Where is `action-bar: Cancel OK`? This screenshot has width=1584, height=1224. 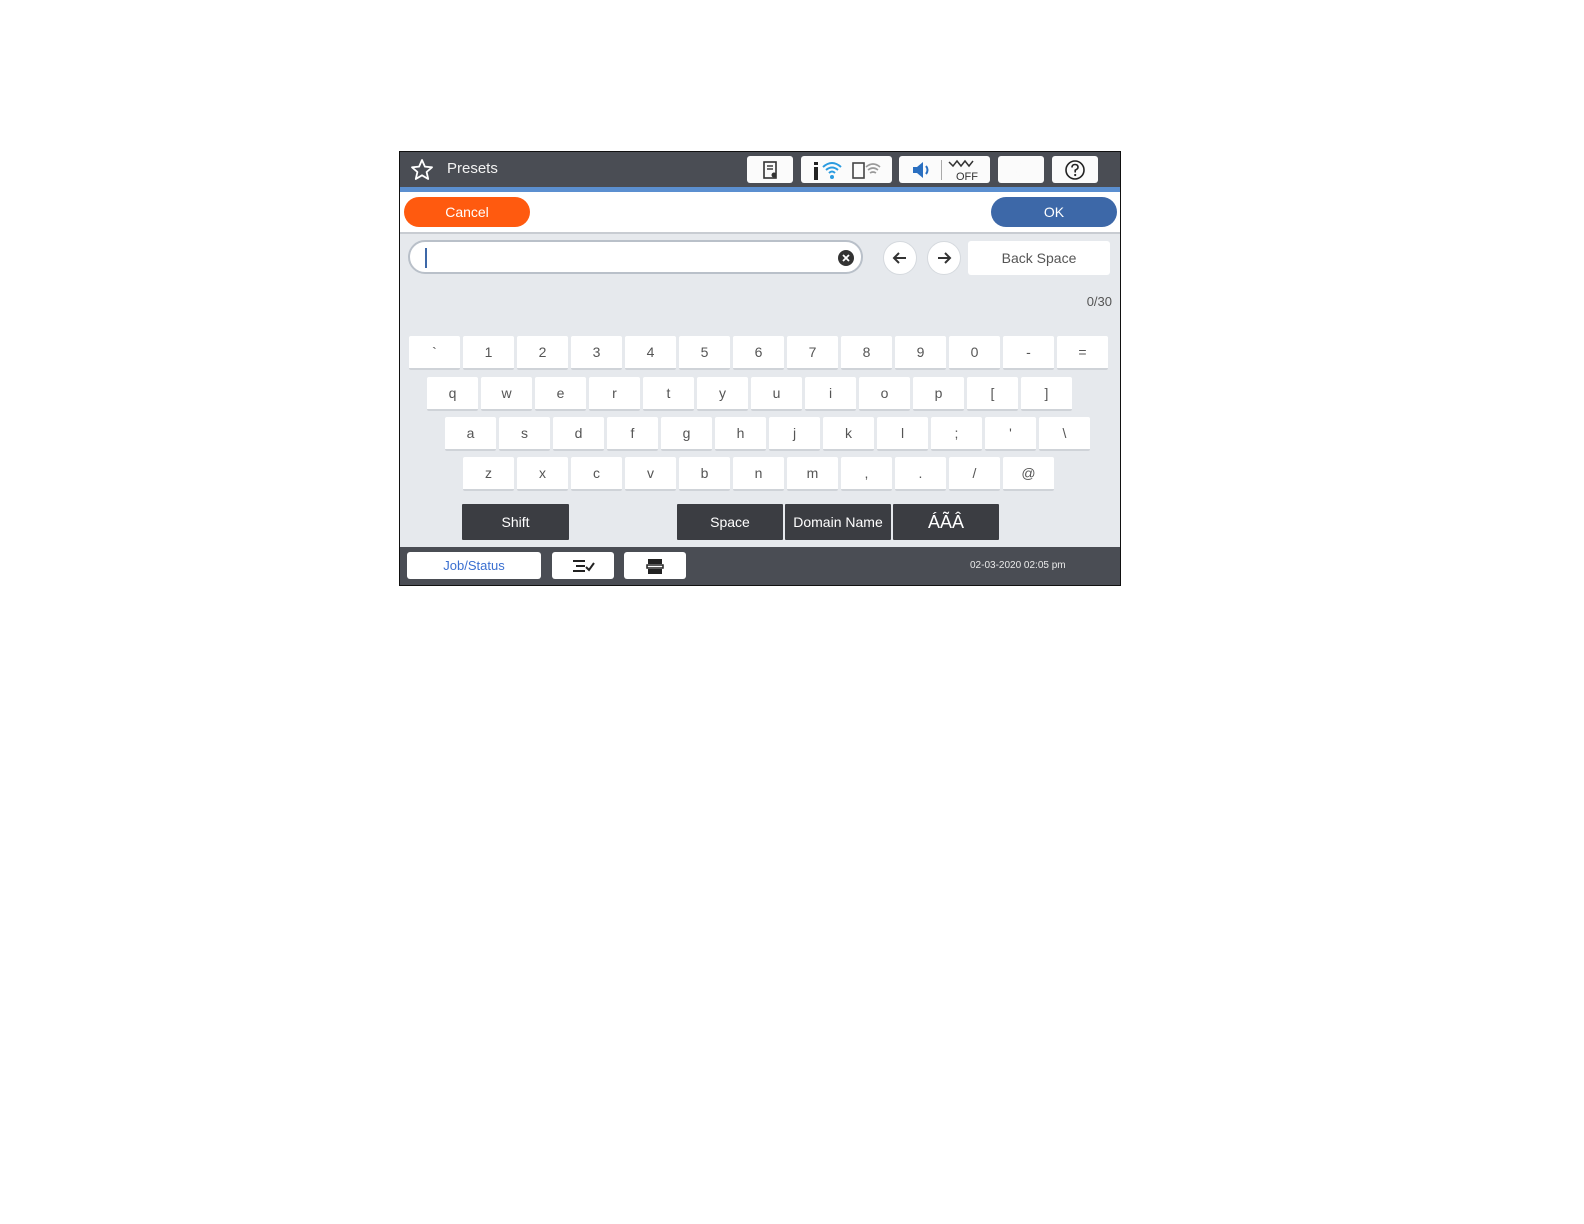
action-bar: Cancel OK is located at coordinates (760, 213).